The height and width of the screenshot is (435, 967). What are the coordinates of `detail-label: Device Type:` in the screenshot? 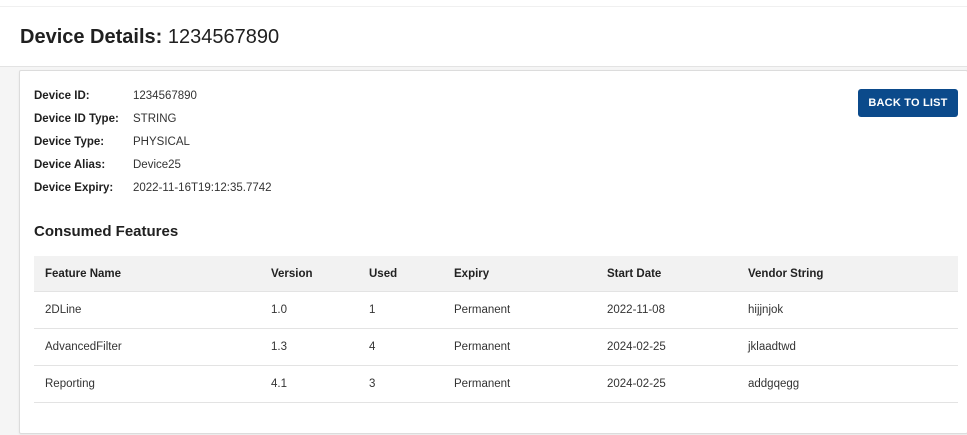 It's located at (69, 142).